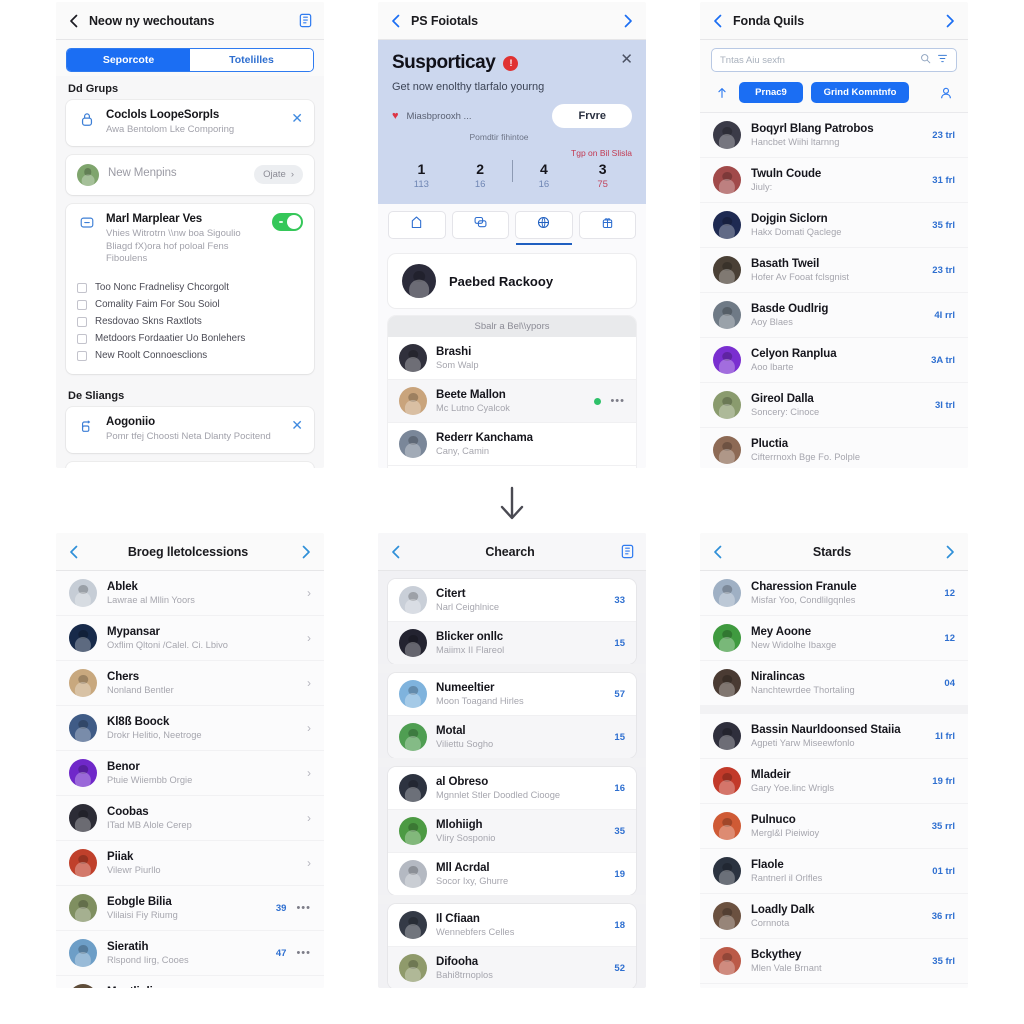  What do you see at coordinates (190, 174) in the screenshot?
I see `card-new-members: New Menpins Ojate ›` at bounding box center [190, 174].